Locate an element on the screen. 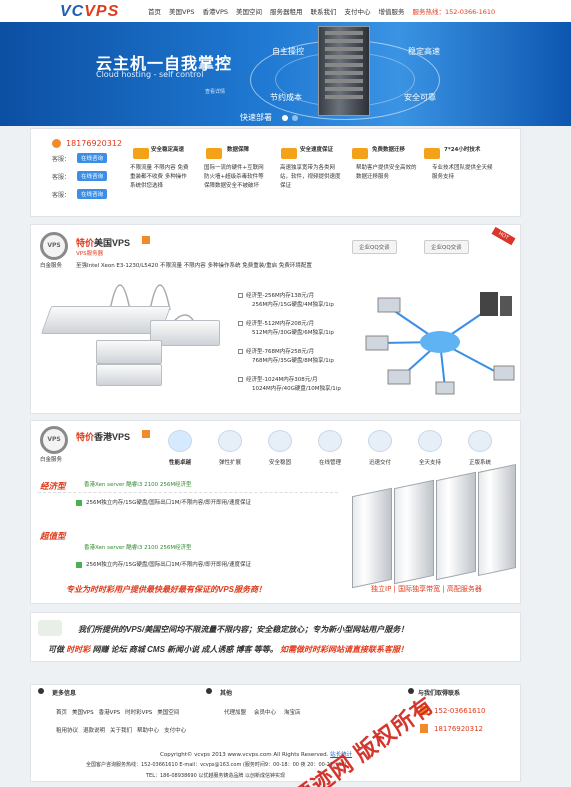 The height and width of the screenshot is (787, 571). nav-contact: 联系我们 is located at coordinates (324, 11).